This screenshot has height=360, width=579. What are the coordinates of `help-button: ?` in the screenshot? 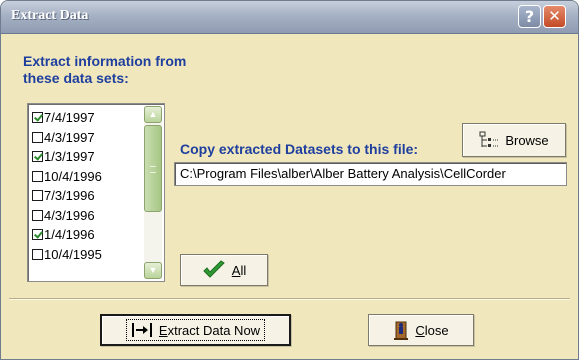 It's located at (529, 16).